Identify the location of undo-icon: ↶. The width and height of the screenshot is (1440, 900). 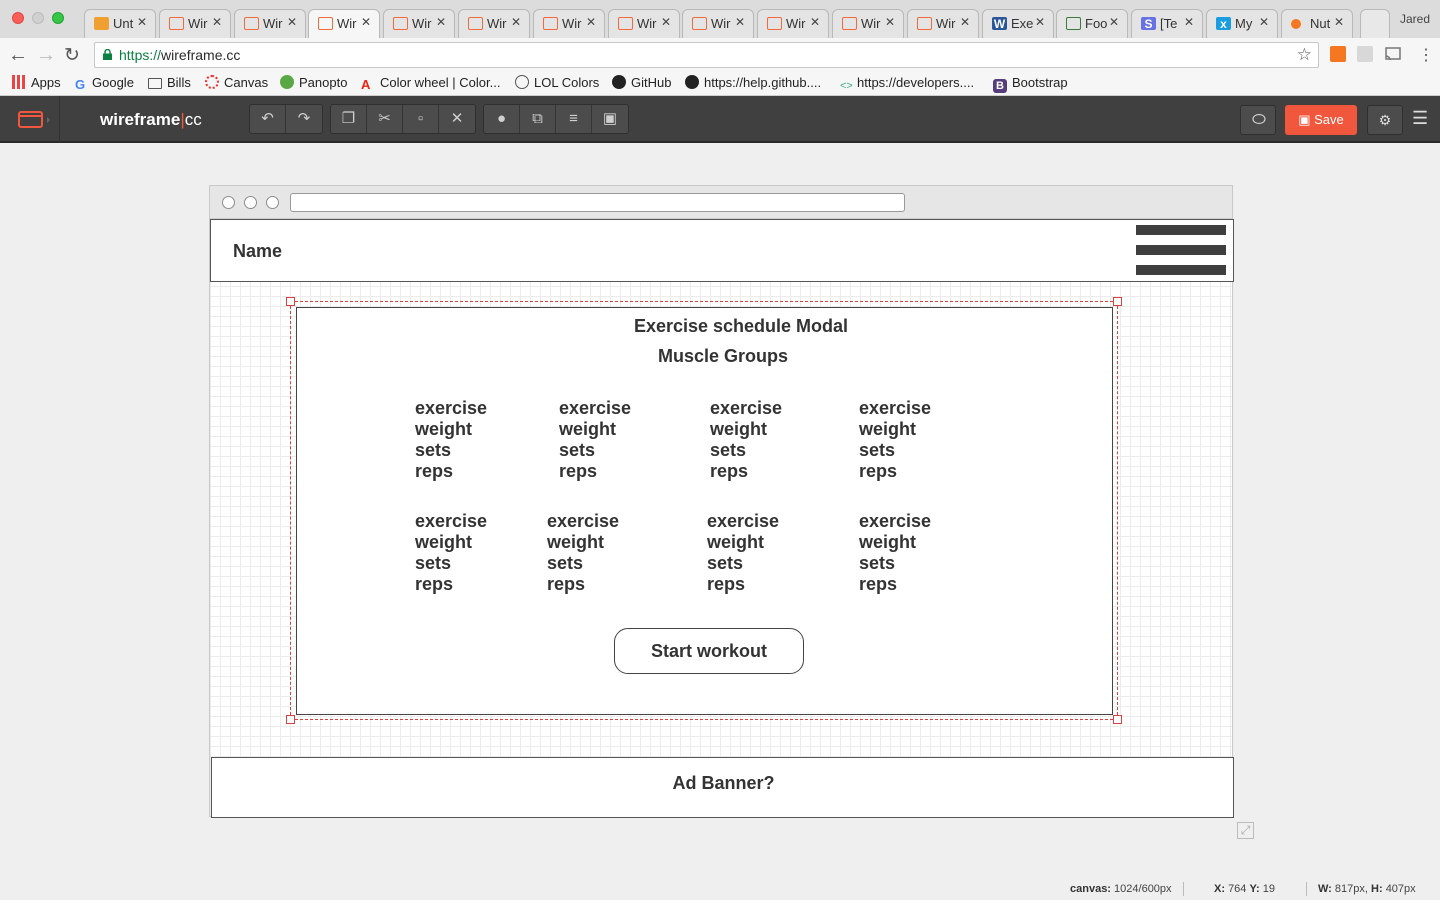
(268, 119).